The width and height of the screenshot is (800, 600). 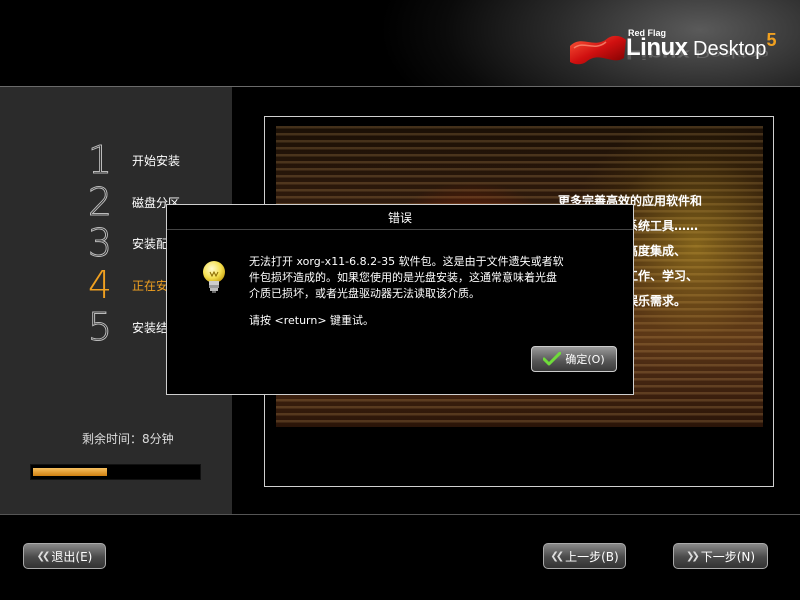 I want to click on step-1-label: 开始安装, so click(x=156, y=160).